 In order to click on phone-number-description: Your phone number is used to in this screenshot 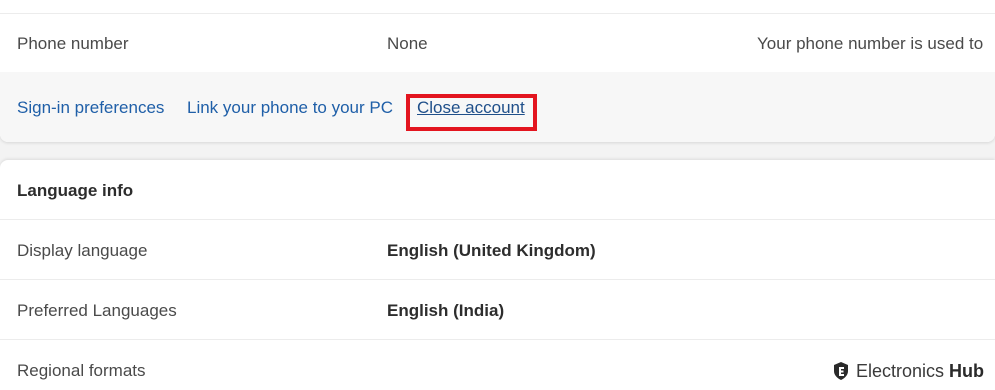, I will do `click(870, 43)`.